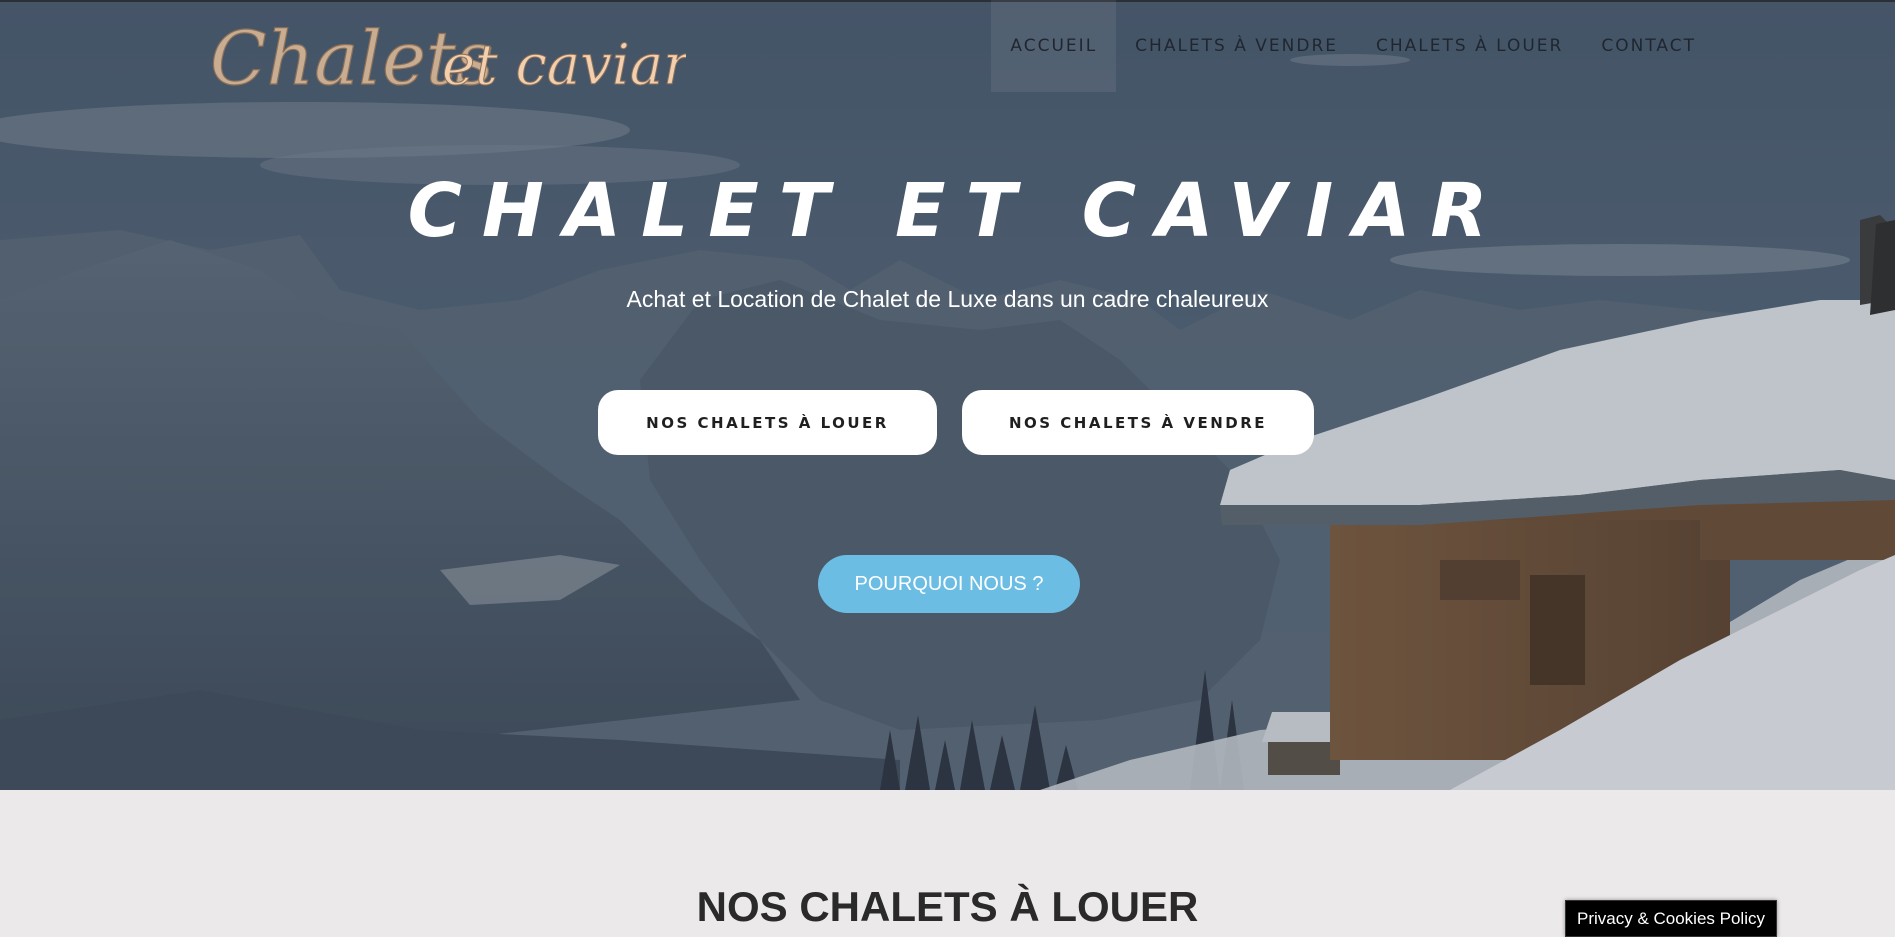 The image size is (1895, 937). I want to click on nav-item-label: CHALETS À VENDRE, so click(1237, 46).